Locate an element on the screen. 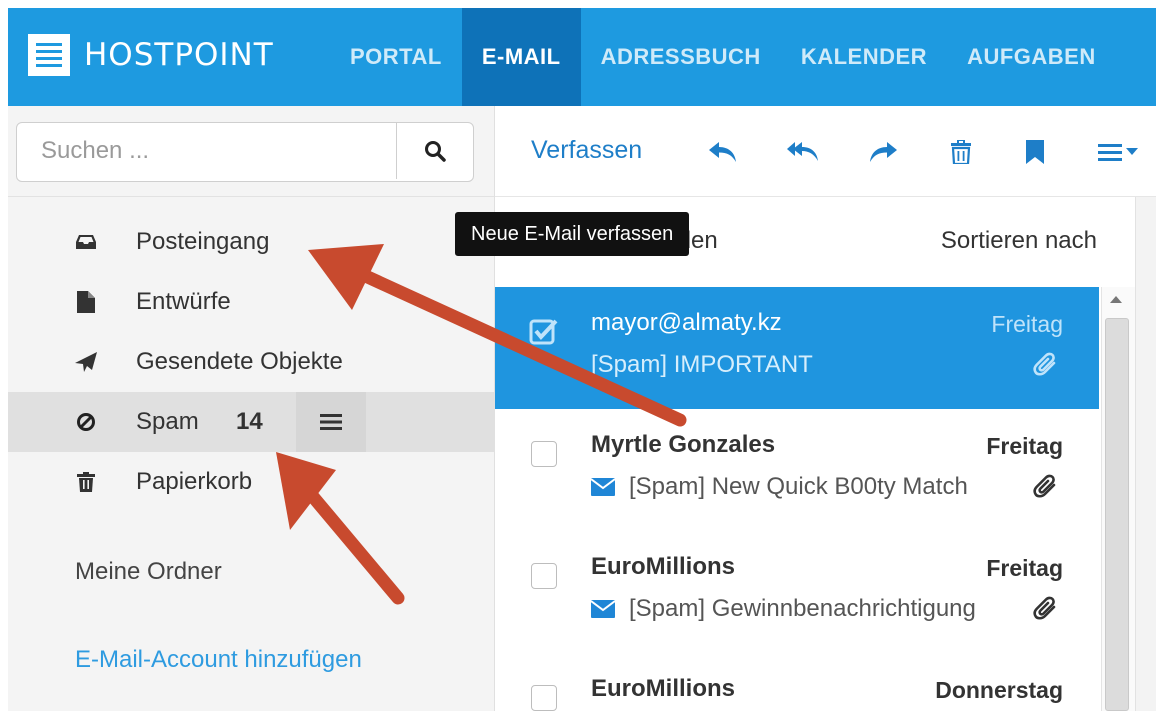 The image size is (1156, 711). more-actions-button is located at coordinates (1118, 152).